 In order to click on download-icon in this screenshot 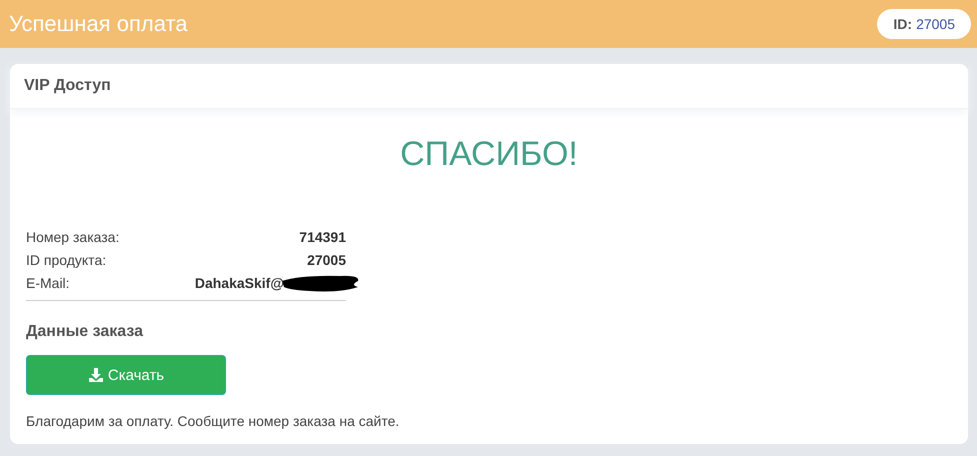, I will do `click(96, 375)`.